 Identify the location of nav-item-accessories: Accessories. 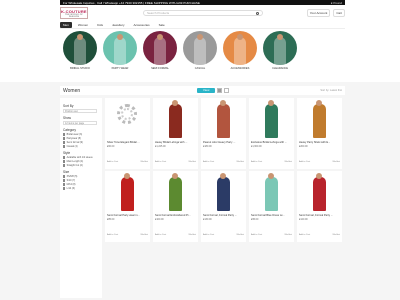
(142, 25).